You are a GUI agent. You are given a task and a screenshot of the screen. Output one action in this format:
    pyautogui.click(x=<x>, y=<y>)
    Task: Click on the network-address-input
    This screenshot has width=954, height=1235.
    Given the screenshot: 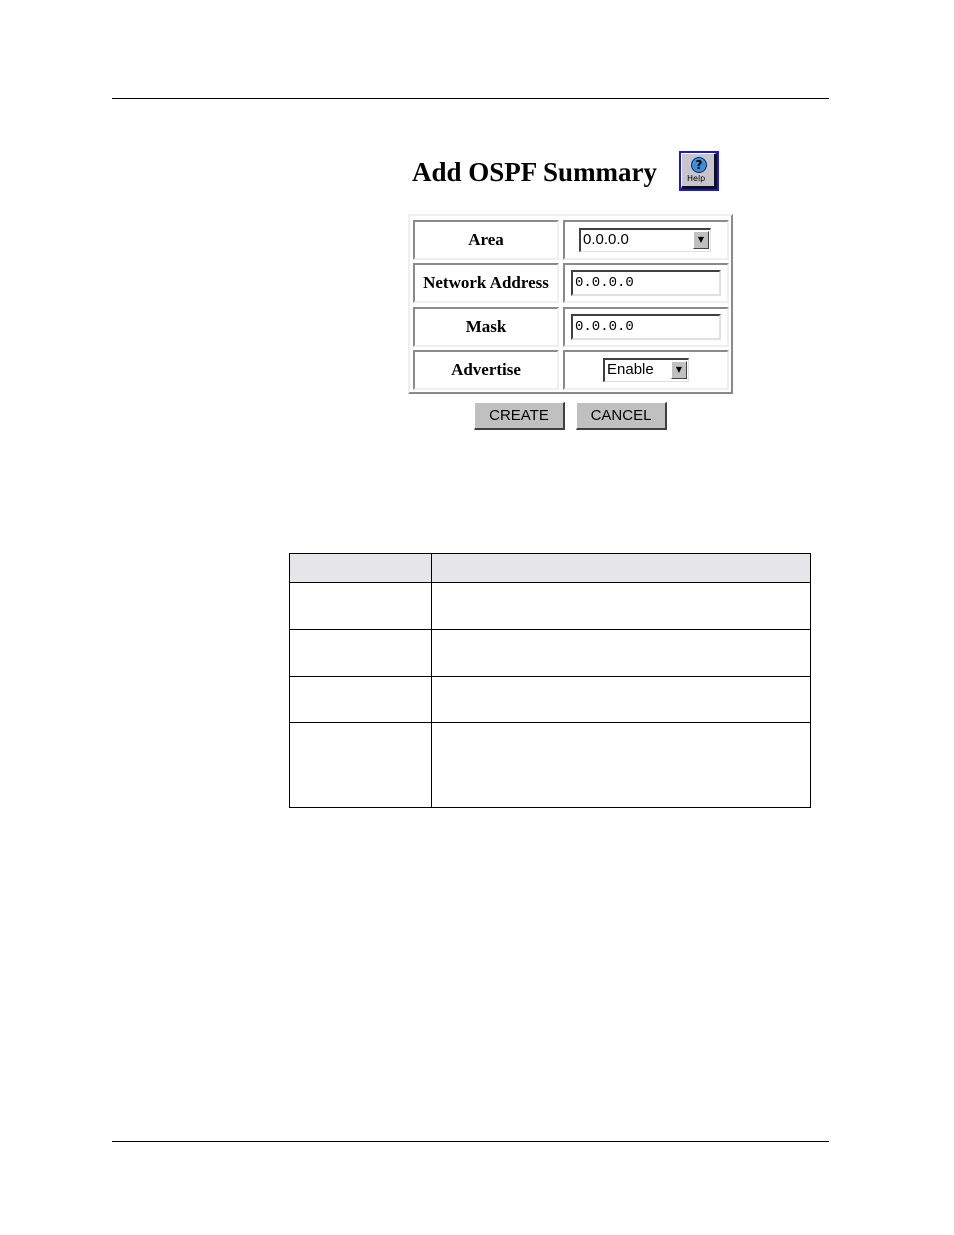 What is the action you would take?
    pyautogui.click(x=646, y=283)
    